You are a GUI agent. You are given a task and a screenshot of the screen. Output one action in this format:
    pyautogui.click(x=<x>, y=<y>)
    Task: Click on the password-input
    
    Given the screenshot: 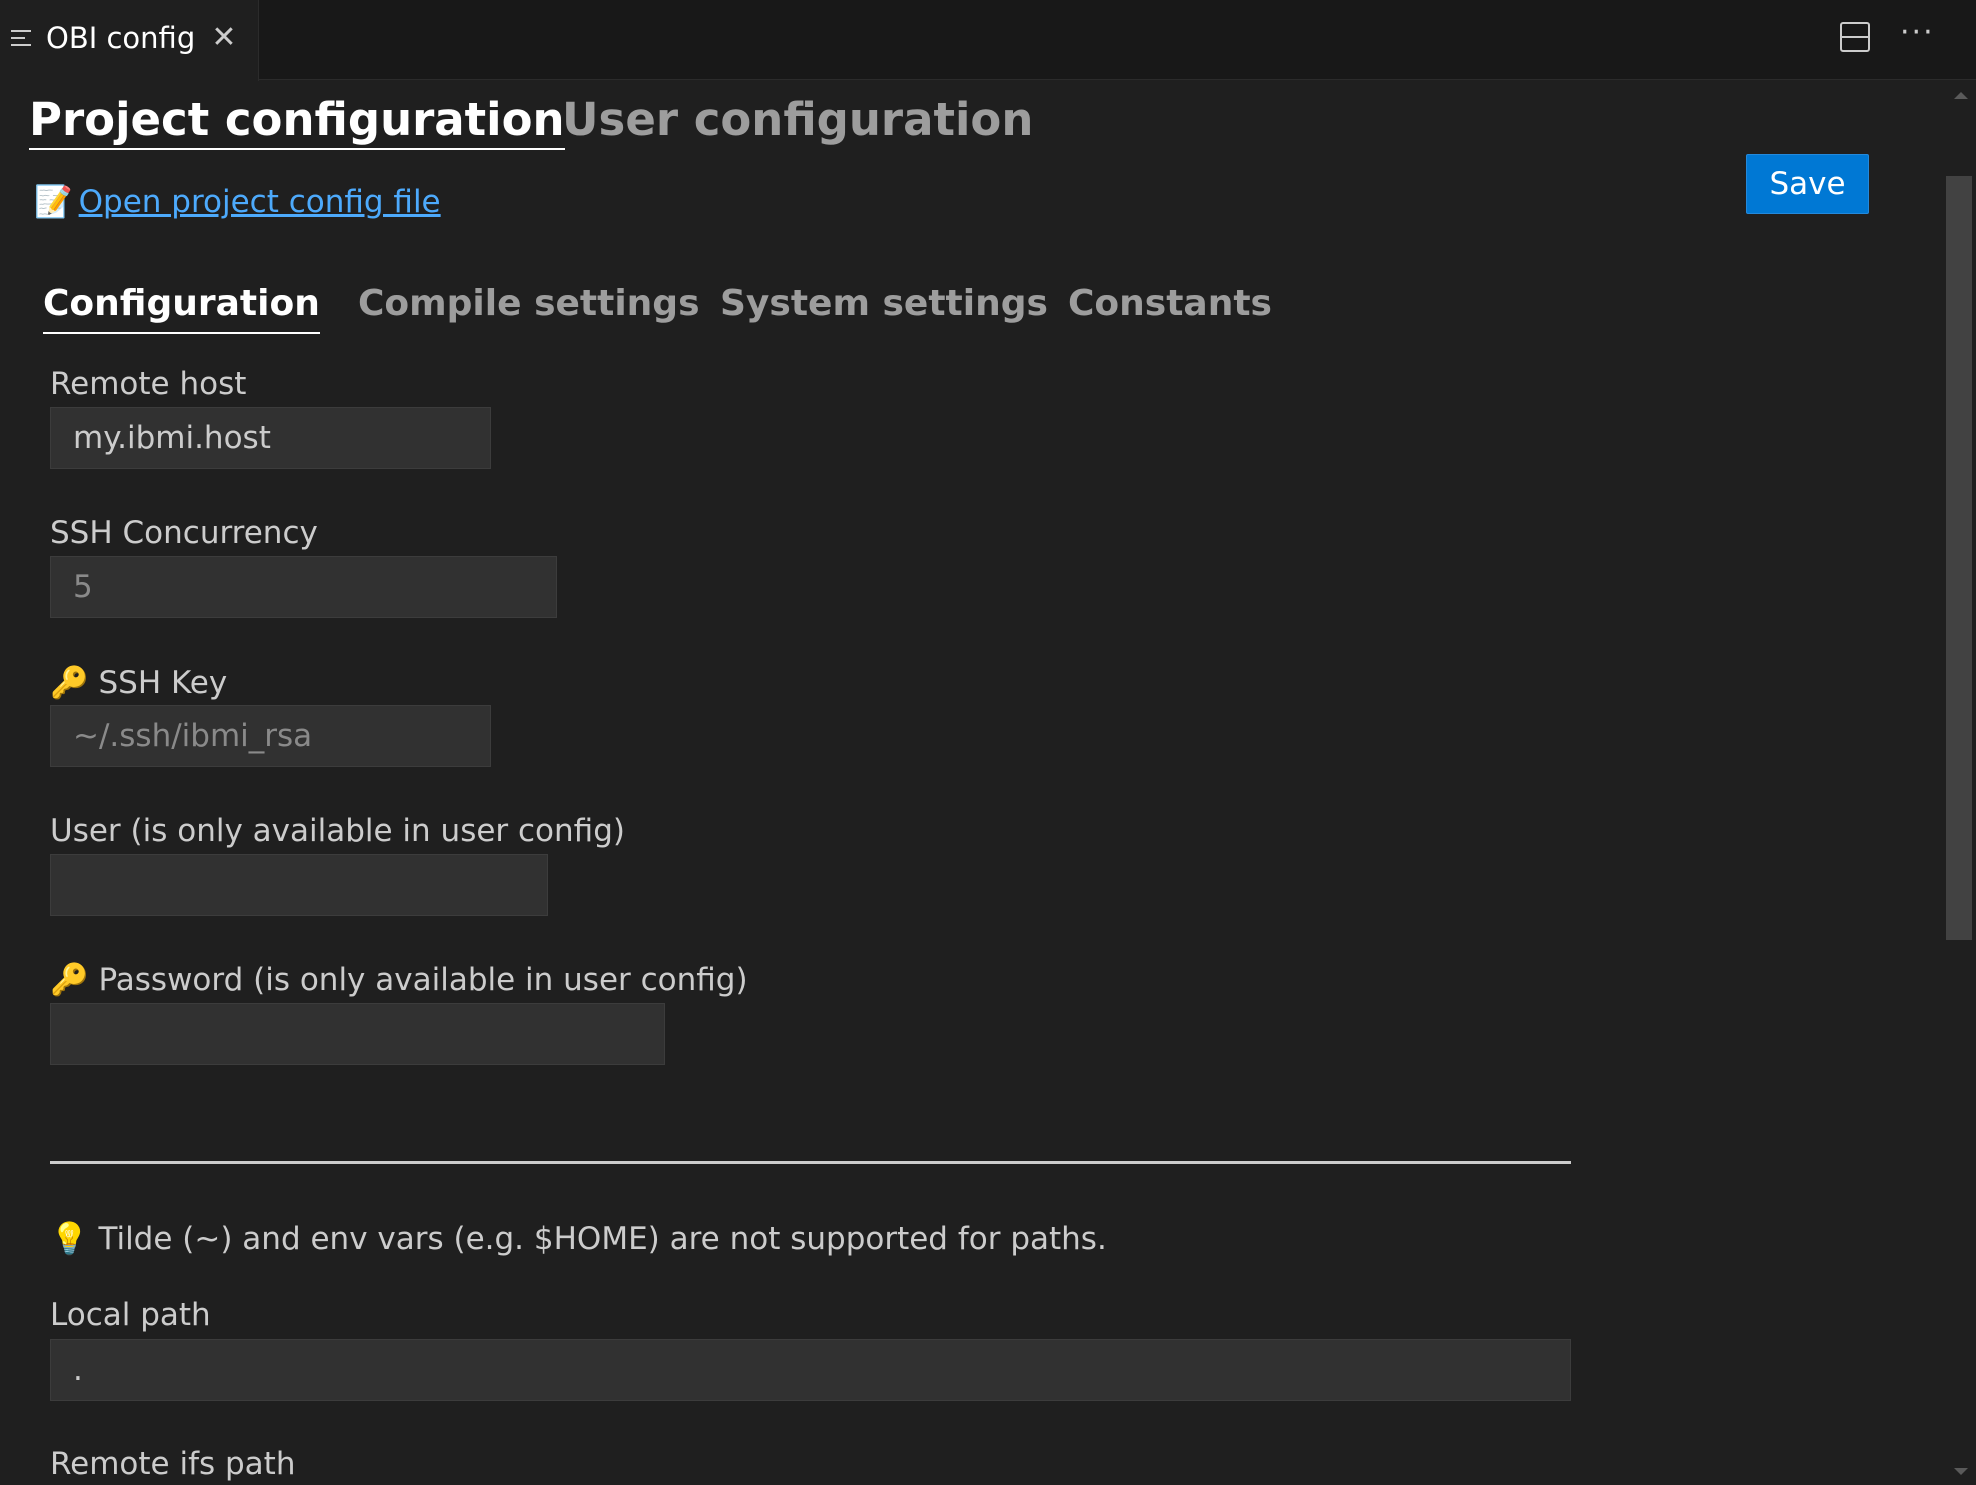 What is the action you would take?
    pyautogui.click(x=357, y=1034)
    